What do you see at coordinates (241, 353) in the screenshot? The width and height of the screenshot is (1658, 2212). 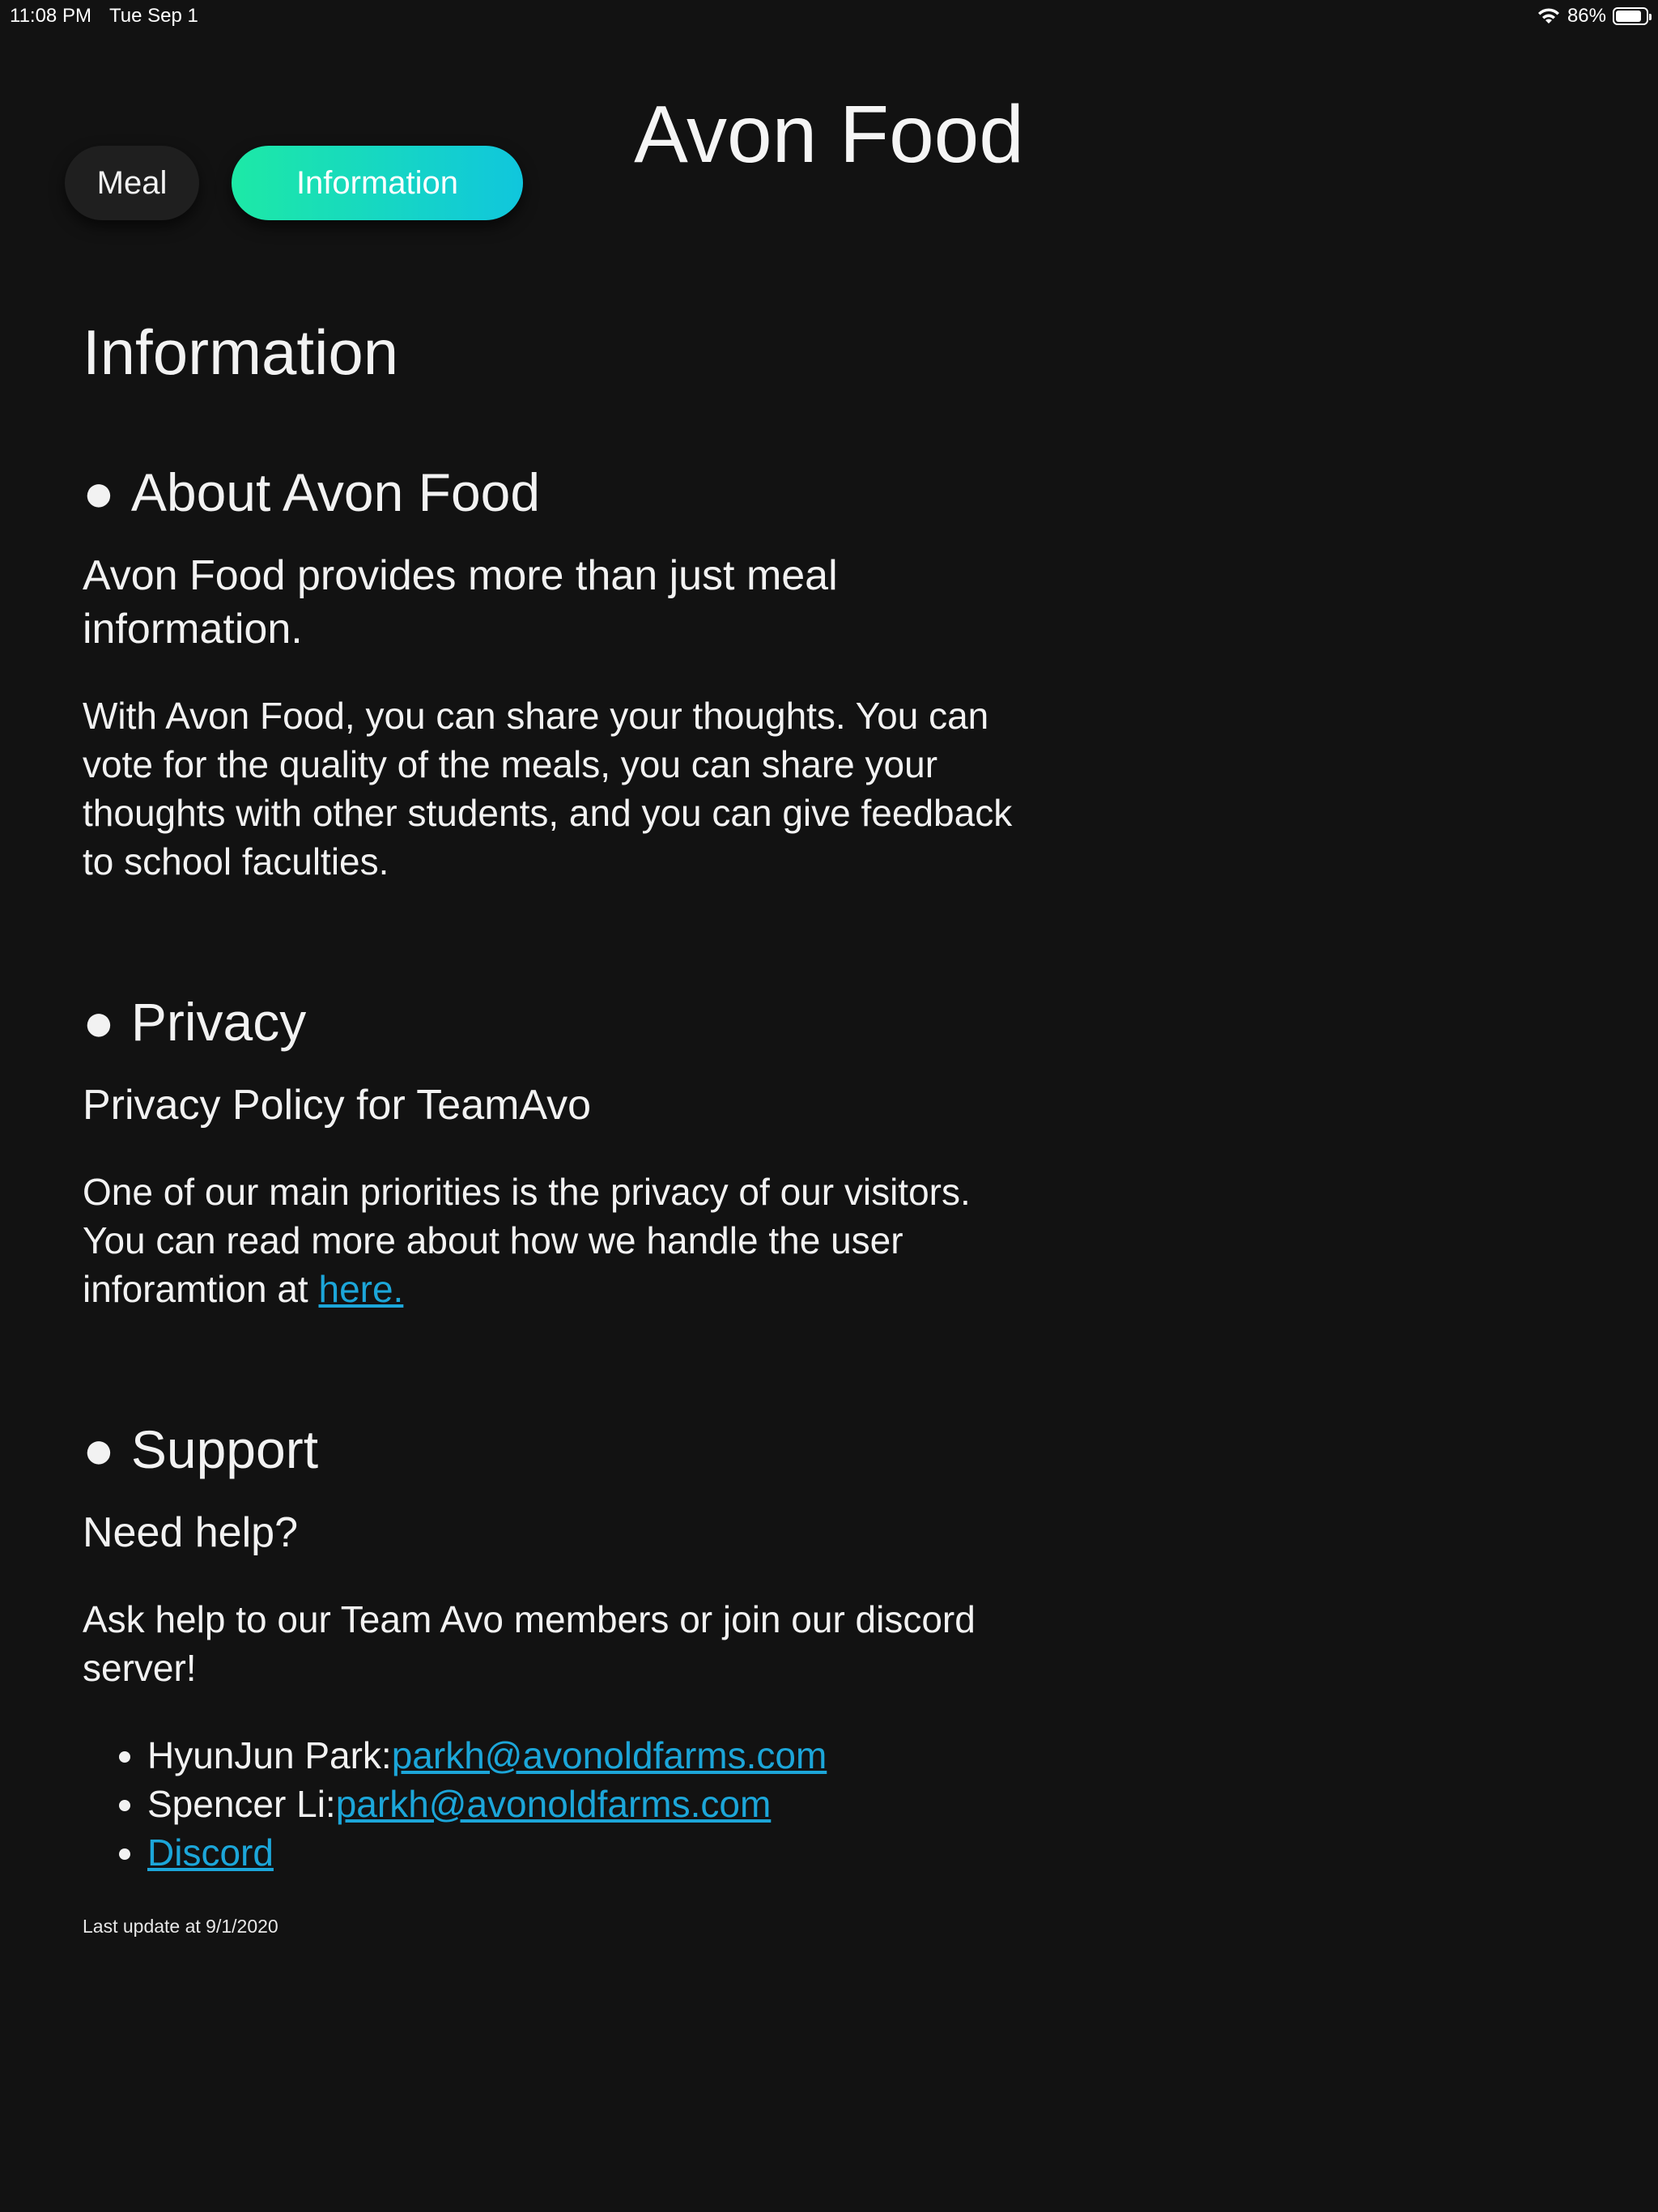 I see `page-title: Information` at bounding box center [241, 353].